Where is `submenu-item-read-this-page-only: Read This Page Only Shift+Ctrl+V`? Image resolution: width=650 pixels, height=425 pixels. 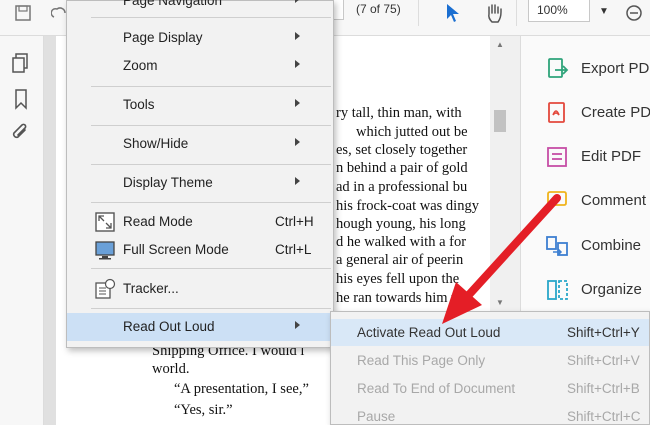
submenu-item-read-this-page-only: Read This Page Only Shift+Ctrl+V is located at coordinates (490, 360).